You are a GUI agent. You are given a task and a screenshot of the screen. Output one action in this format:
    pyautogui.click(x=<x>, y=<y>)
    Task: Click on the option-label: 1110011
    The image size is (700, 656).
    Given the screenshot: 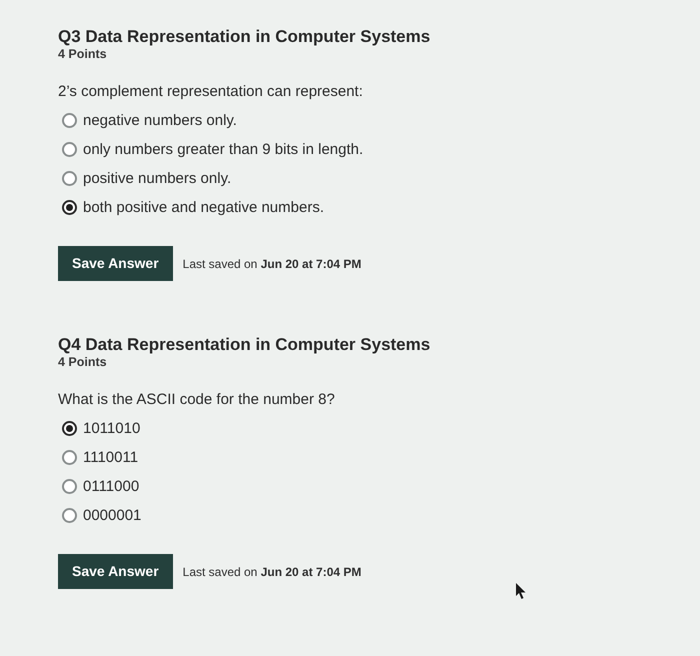 What is the action you would take?
    pyautogui.click(x=110, y=458)
    